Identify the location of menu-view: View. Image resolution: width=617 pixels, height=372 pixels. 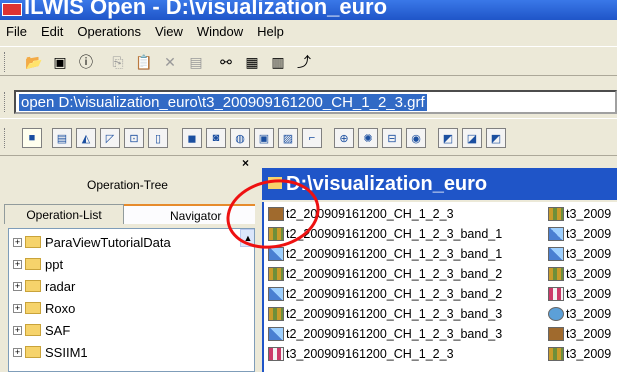
(169, 31).